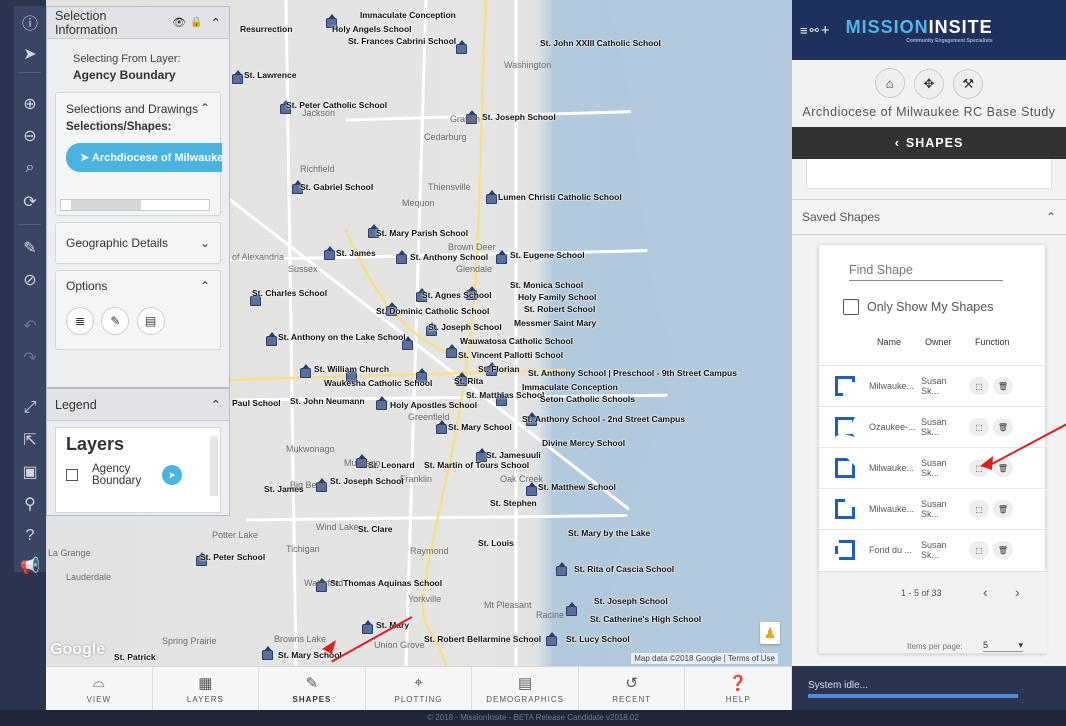  What do you see at coordinates (196, 22) in the screenshot?
I see `lock-icon: 🔒` at bounding box center [196, 22].